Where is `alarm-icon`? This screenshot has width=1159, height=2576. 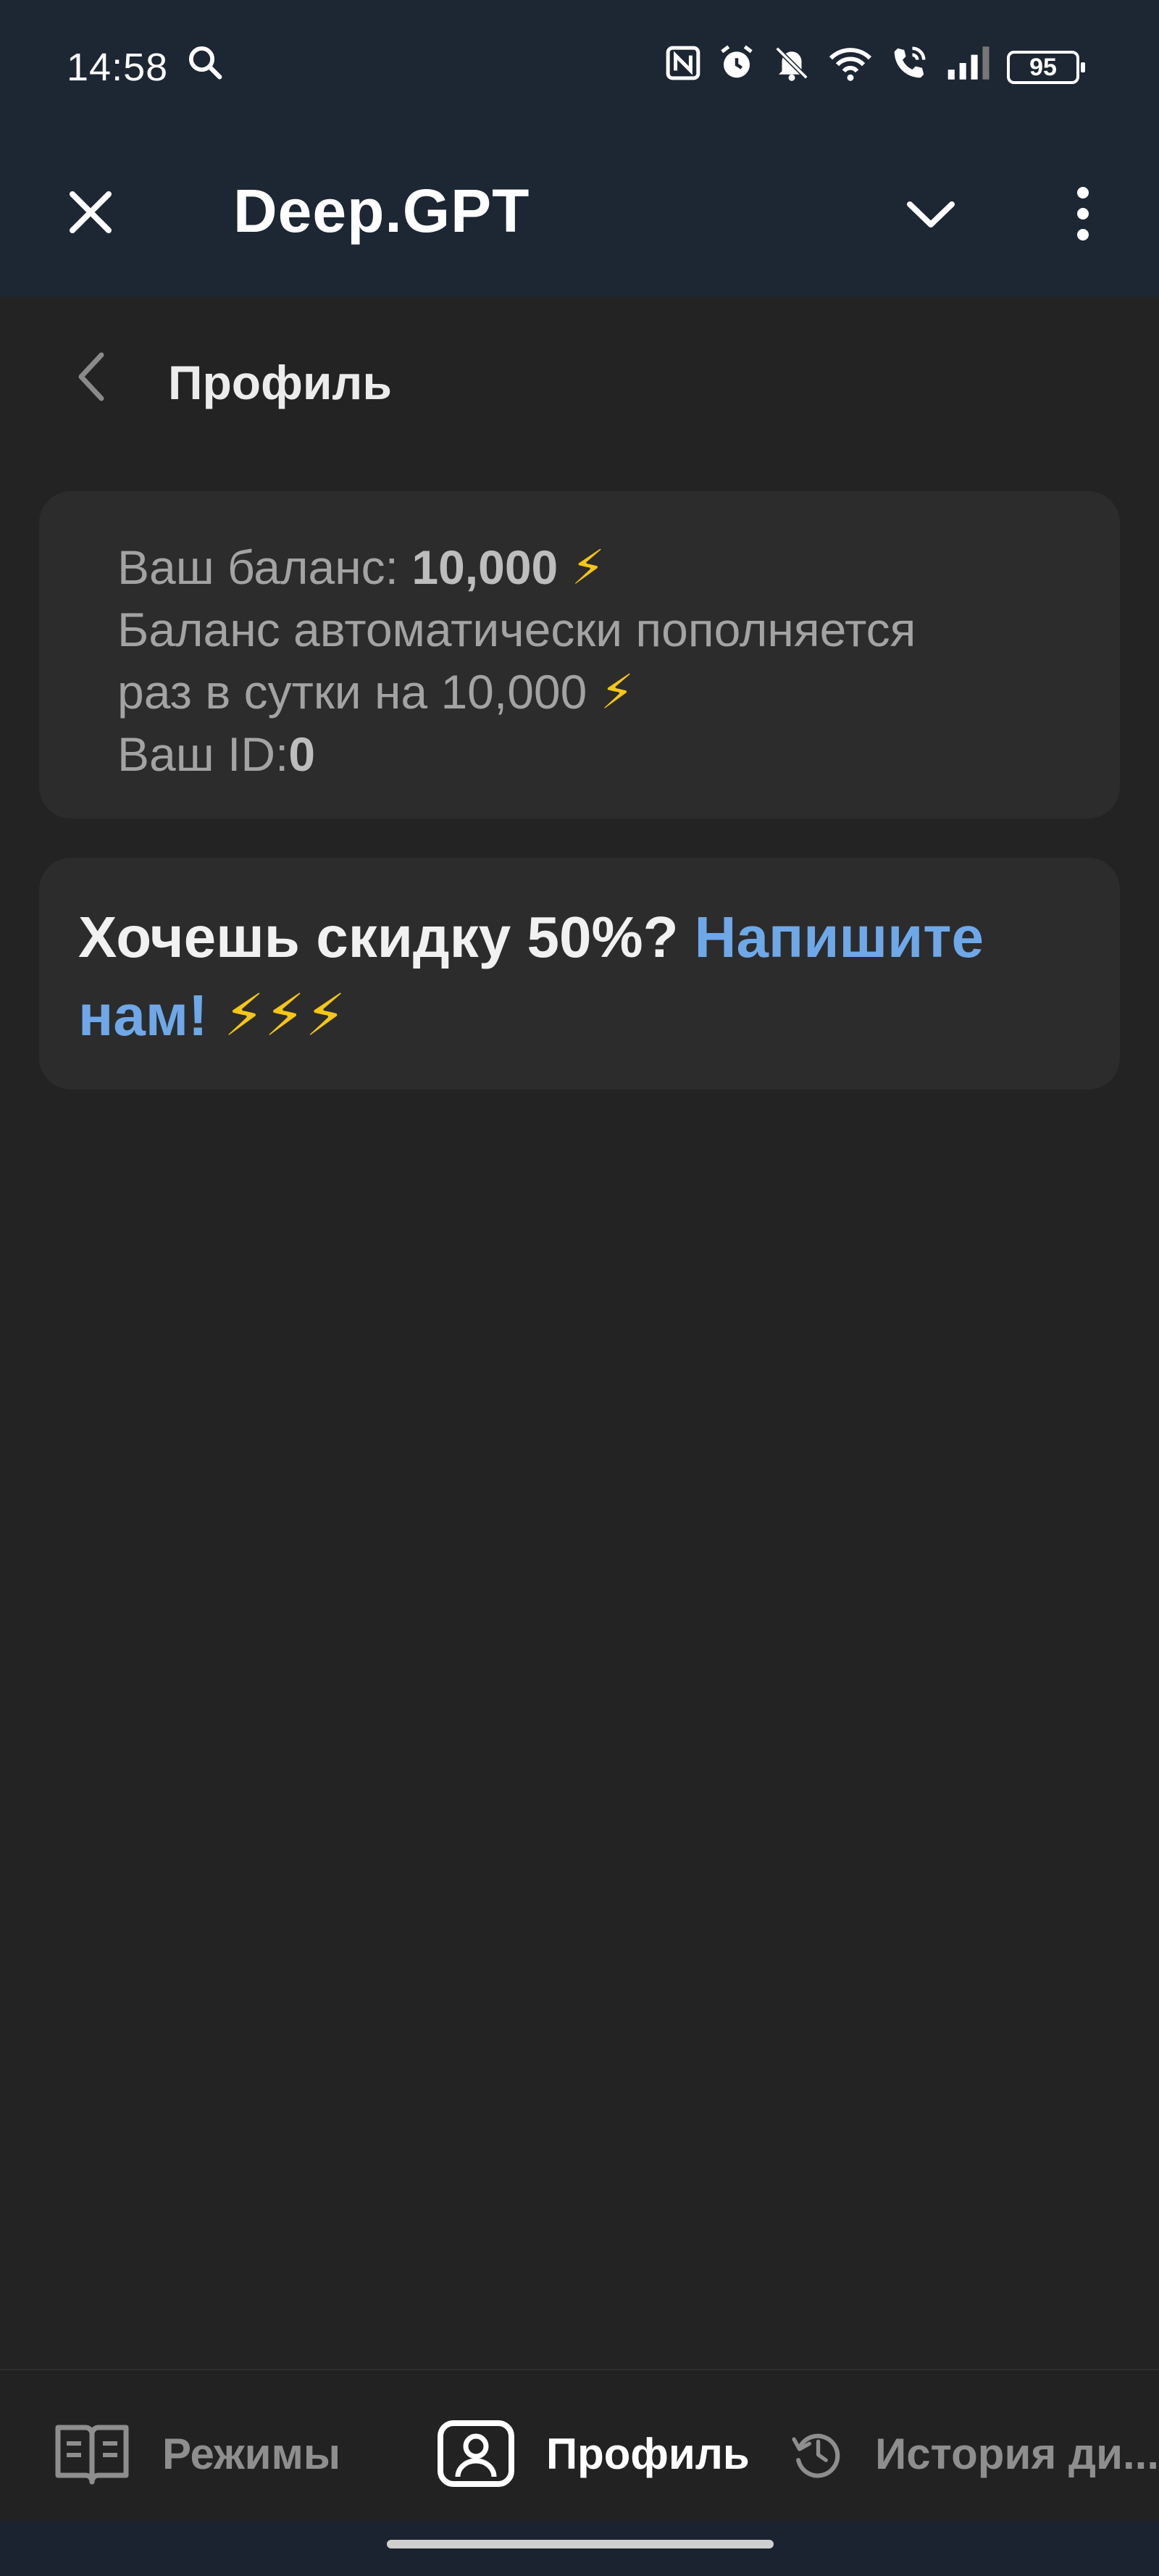
alarm-icon is located at coordinates (737, 67).